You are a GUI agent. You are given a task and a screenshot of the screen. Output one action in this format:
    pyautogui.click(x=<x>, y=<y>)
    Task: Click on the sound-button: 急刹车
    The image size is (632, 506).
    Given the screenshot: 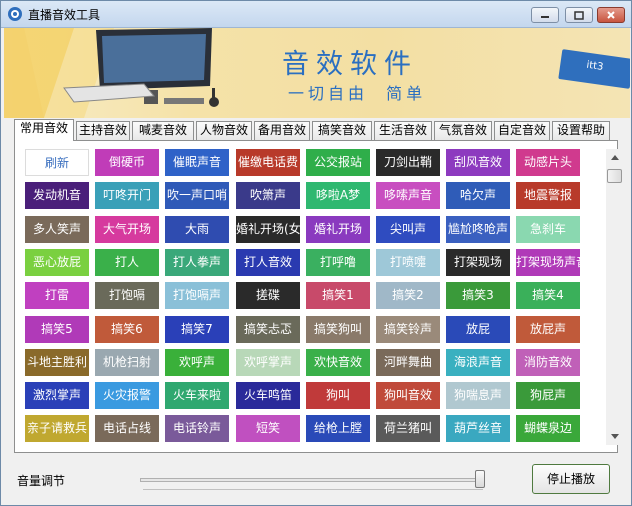 What is the action you would take?
    pyautogui.click(x=548, y=229)
    